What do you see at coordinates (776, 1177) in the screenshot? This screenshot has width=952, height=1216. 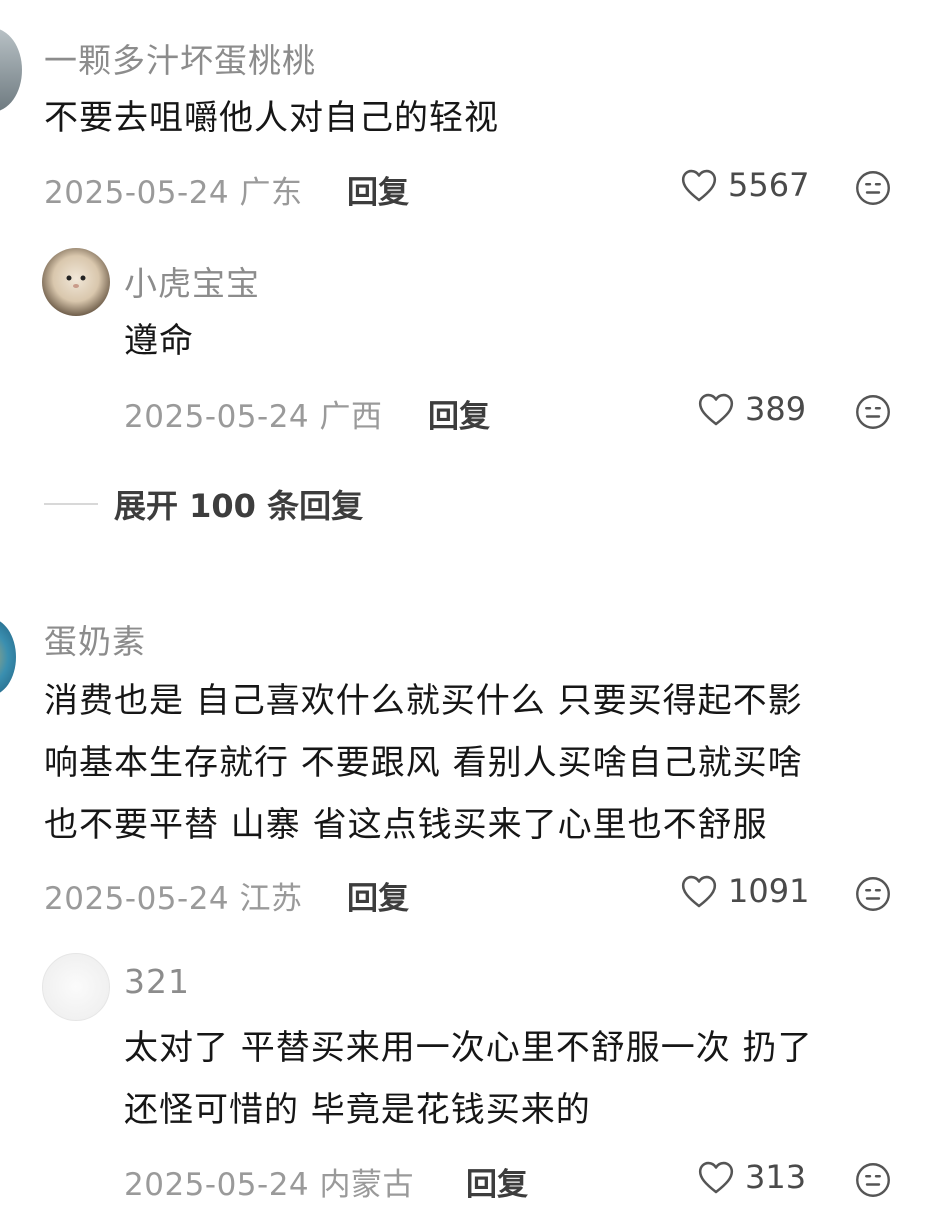 I see `like-count: 313` at bounding box center [776, 1177].